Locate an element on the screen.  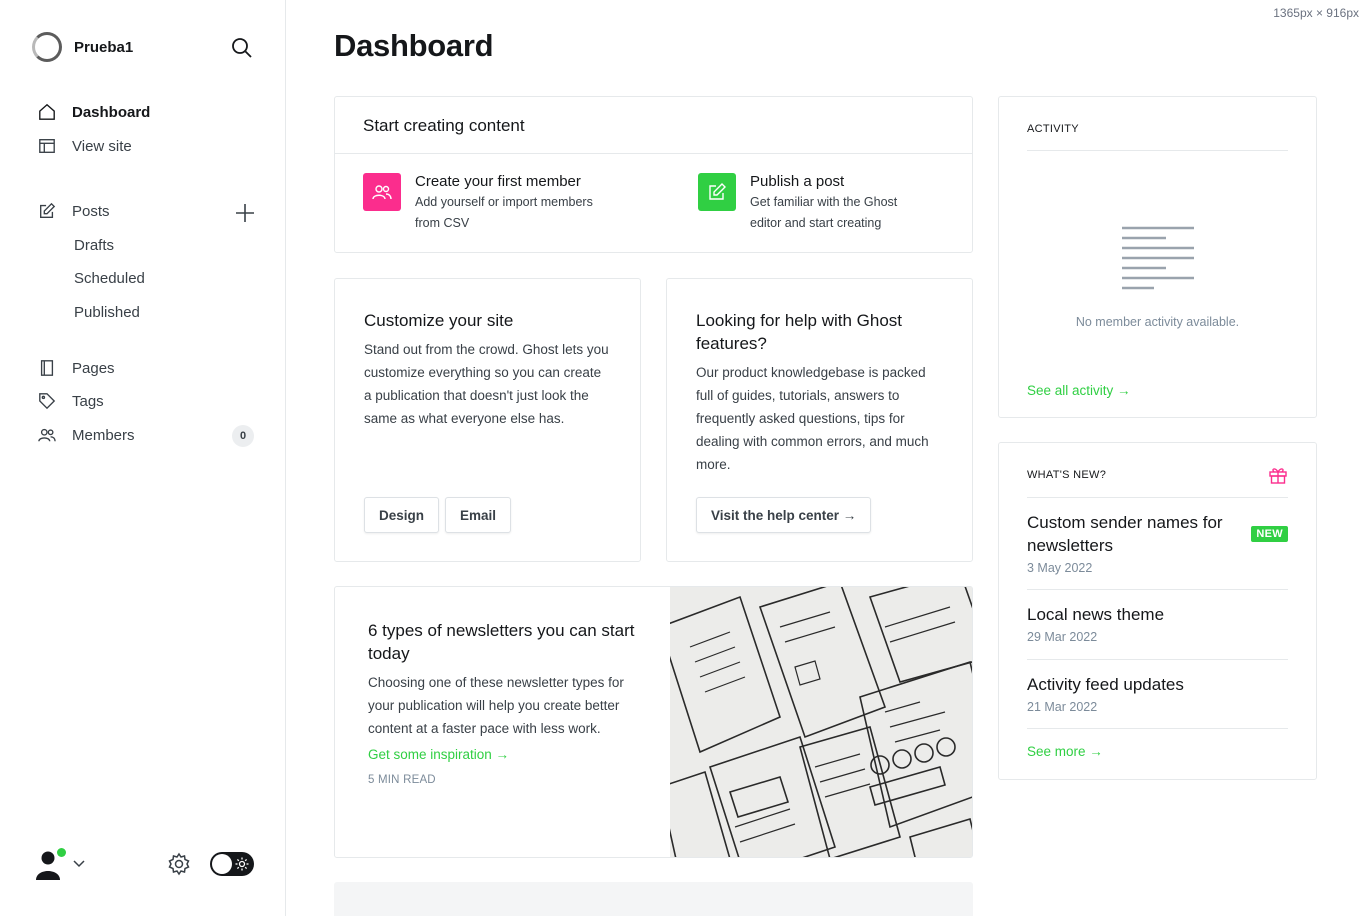
nav-posts-label: Posts is located at coordinates (91, 211).